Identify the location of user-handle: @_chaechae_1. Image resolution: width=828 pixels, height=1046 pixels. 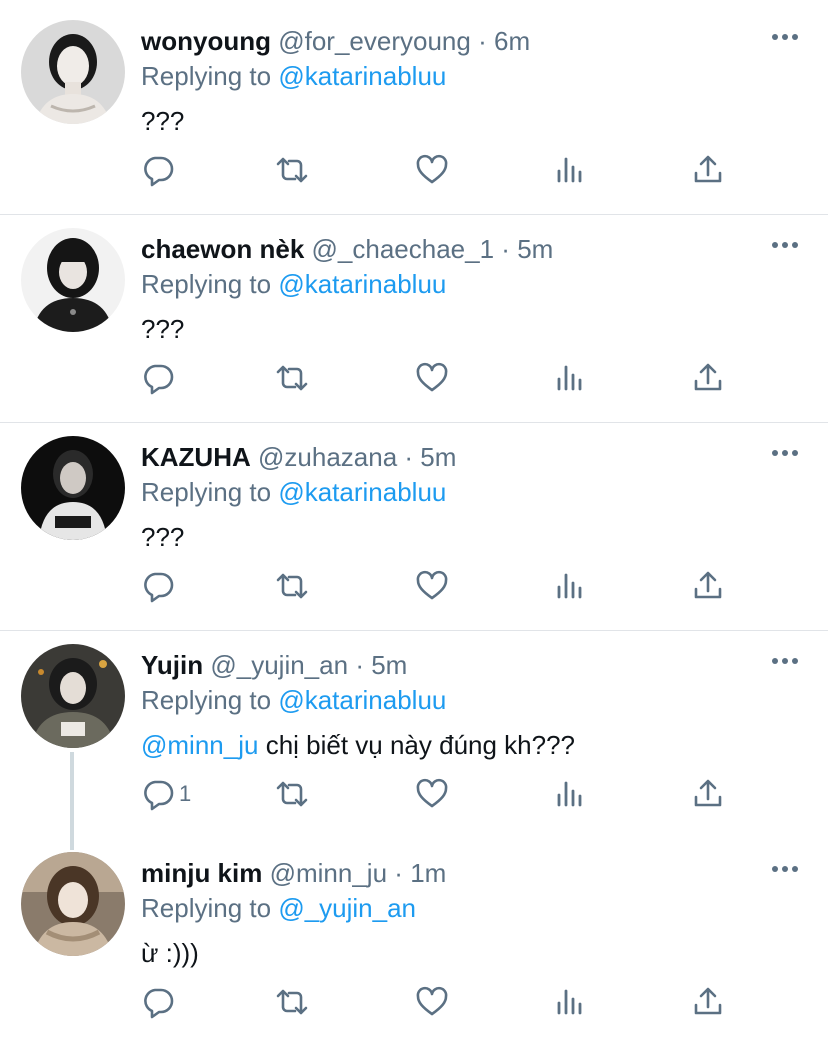
(403, 249).